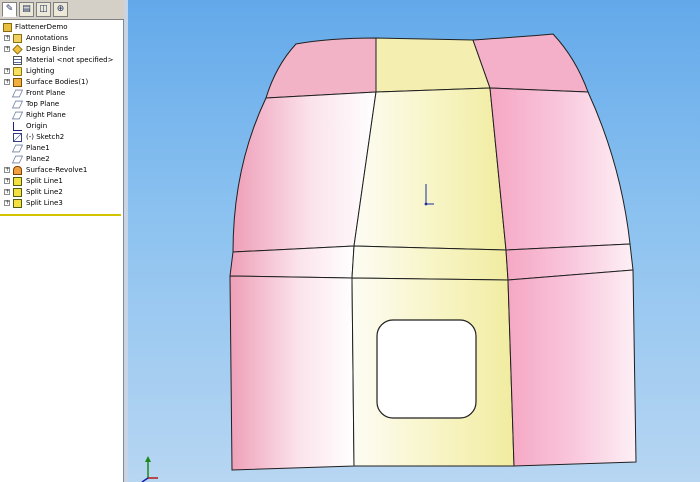 The image size is (700, 482). I want to click on tree-item-label: Right Plane, so click(46, 115).